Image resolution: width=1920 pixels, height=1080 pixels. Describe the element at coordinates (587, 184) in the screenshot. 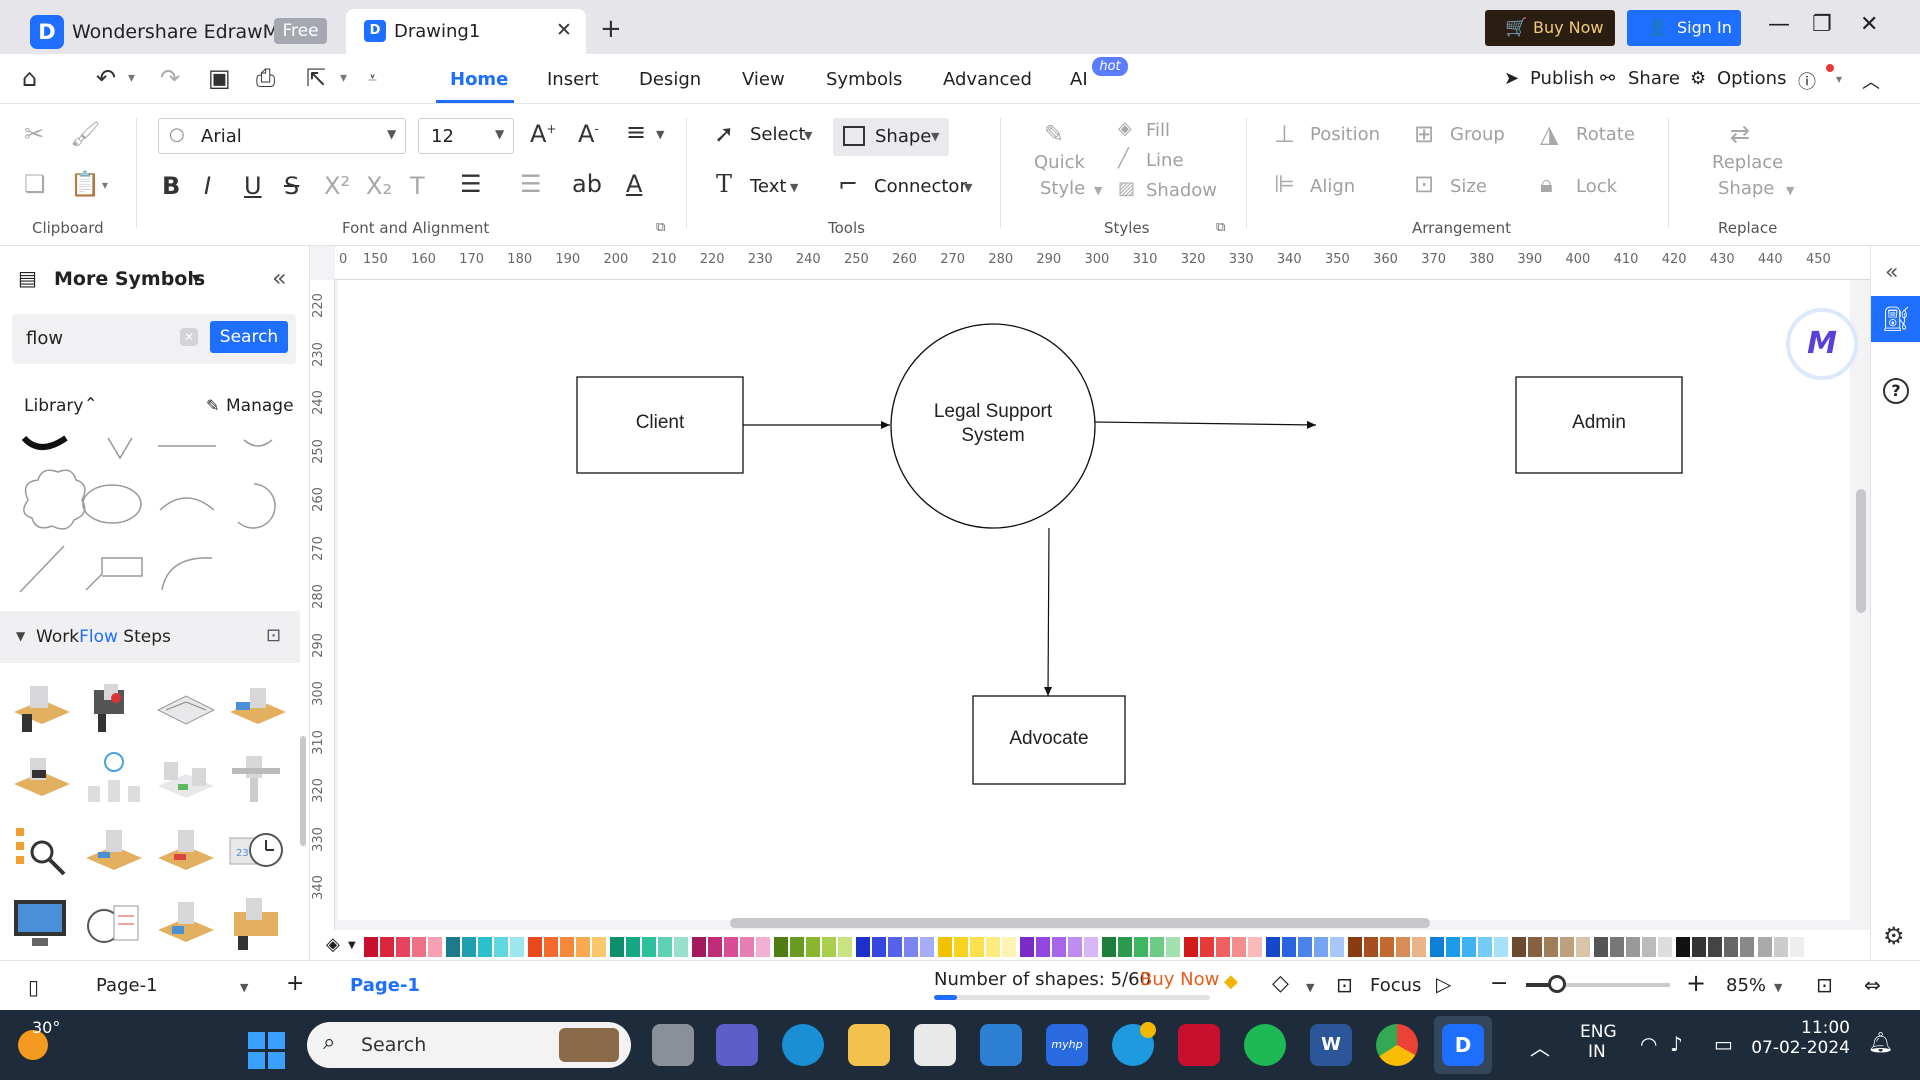

I see `text-highlight-icon: ab` at that location.